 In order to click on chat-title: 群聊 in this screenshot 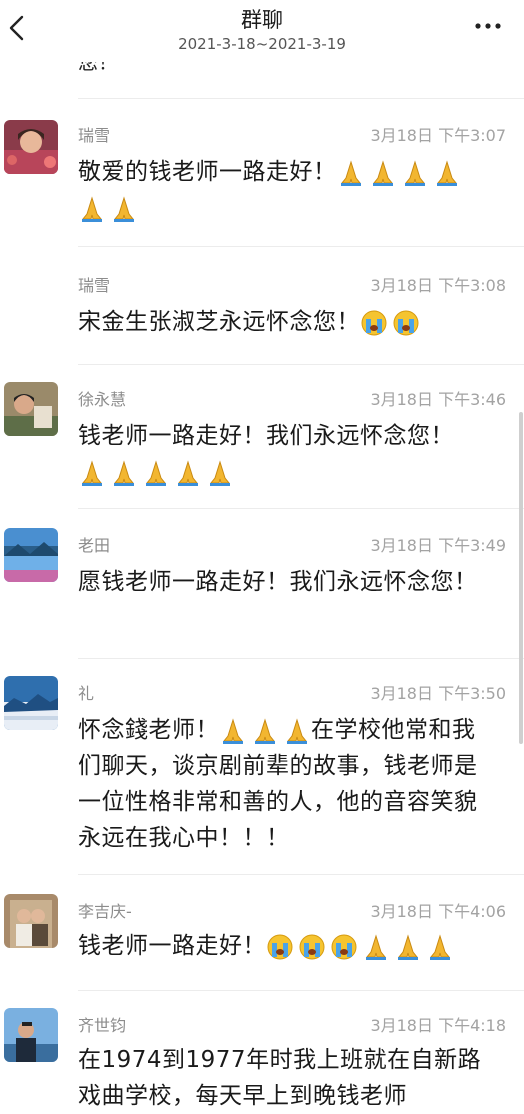, I will do `click(262, 20)`.